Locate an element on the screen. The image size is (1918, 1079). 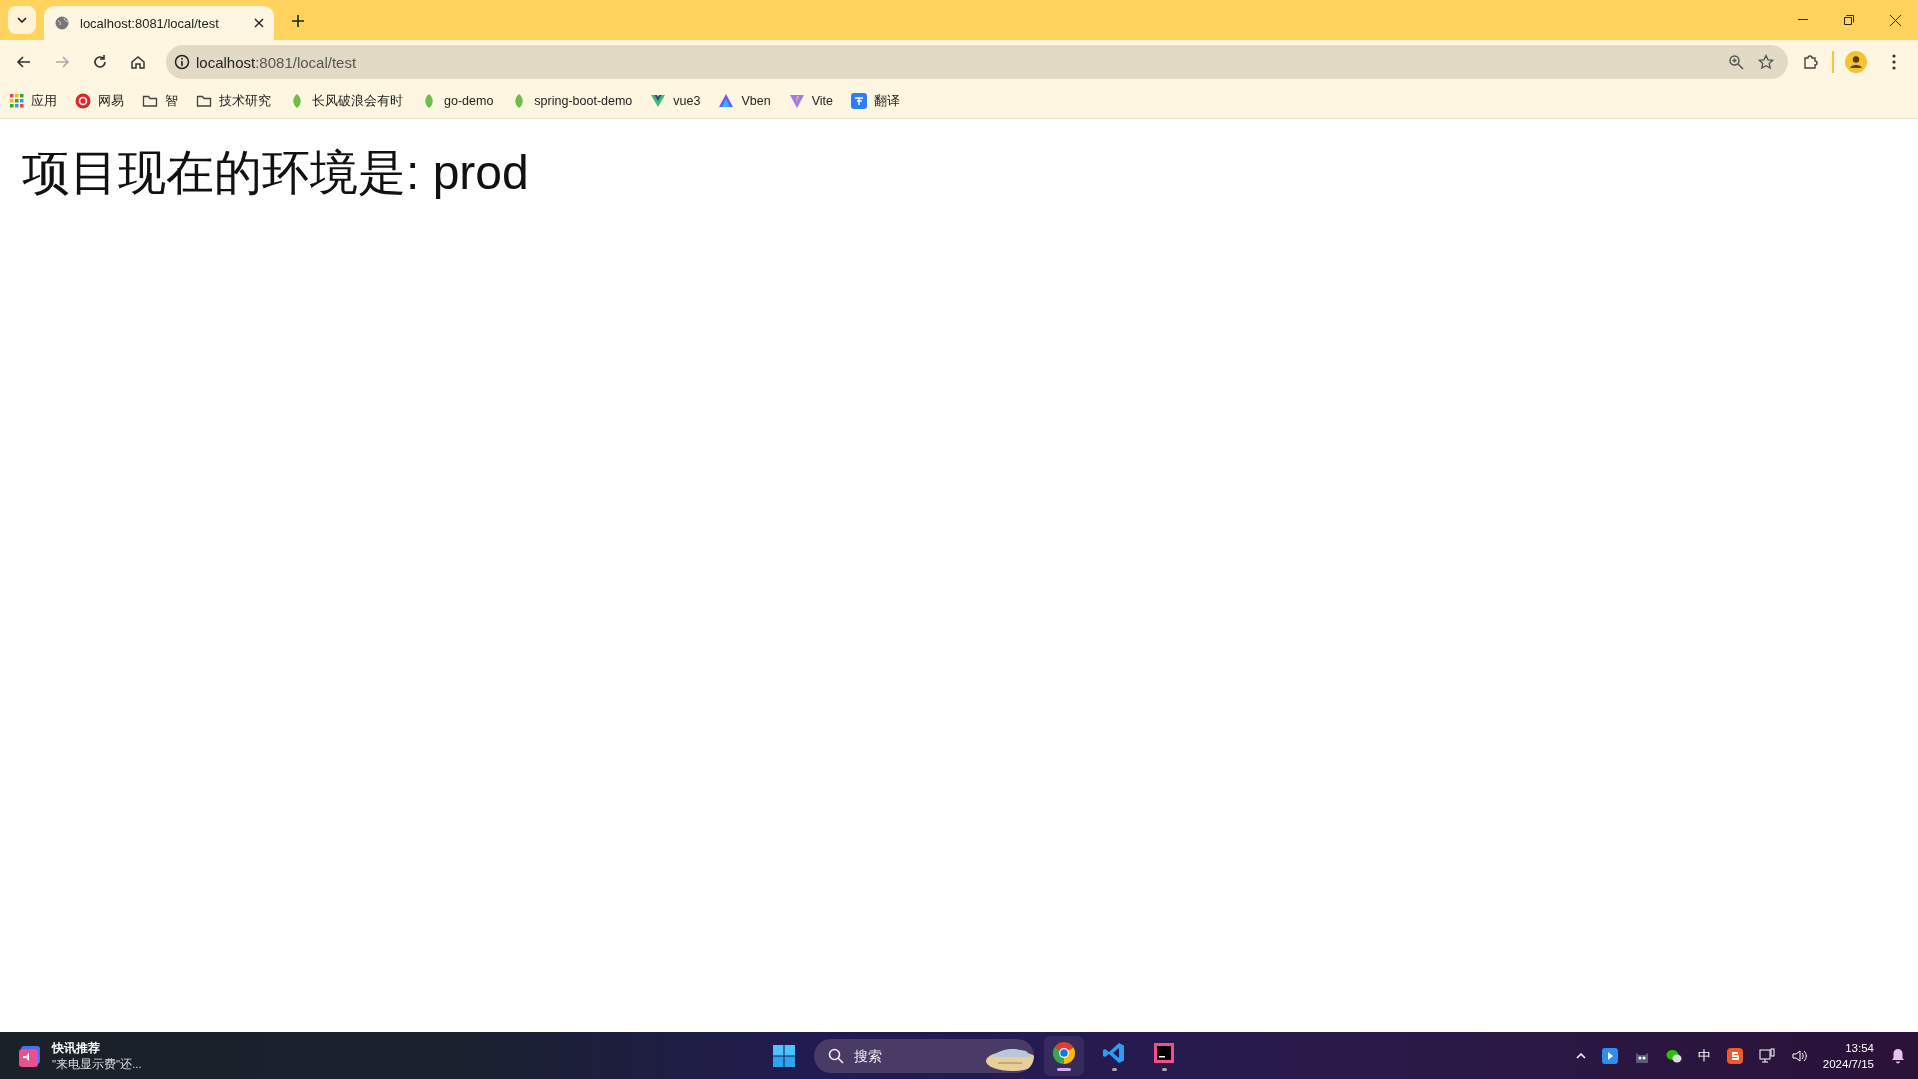
chat-icon is located at coordinates (1673, 1055).